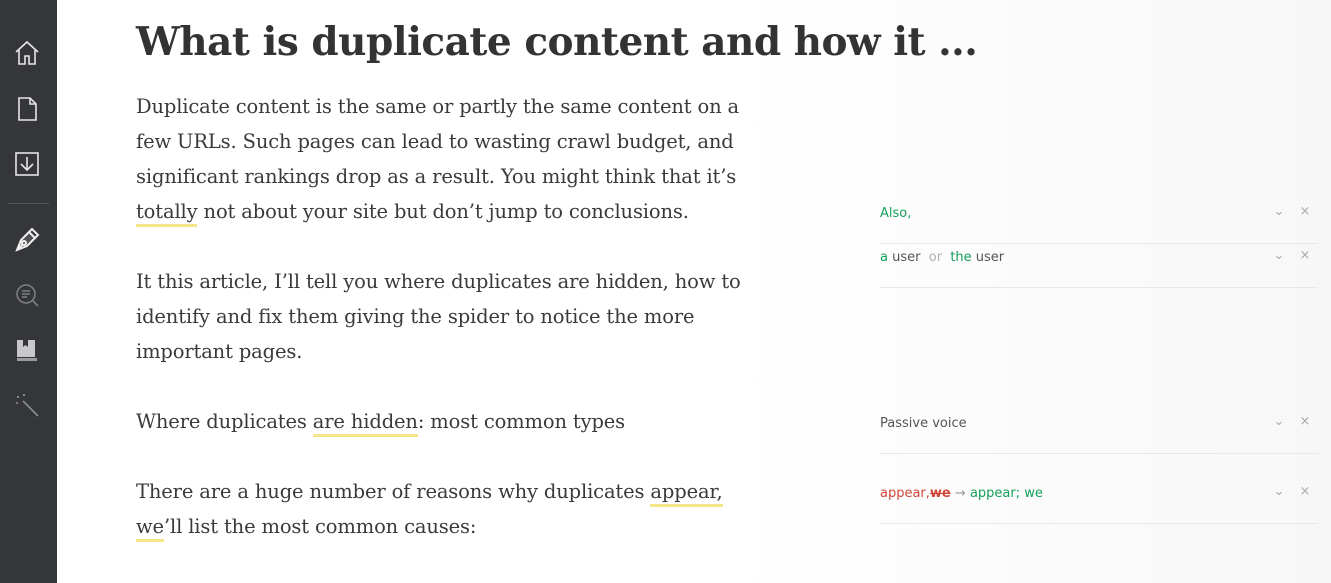 This screenshot has width=1331, height=583. What do you see at coordinates (905, 493) in the screenshot?
I see `suggestion-old-text: appear,` at bounding box center [905, 493].